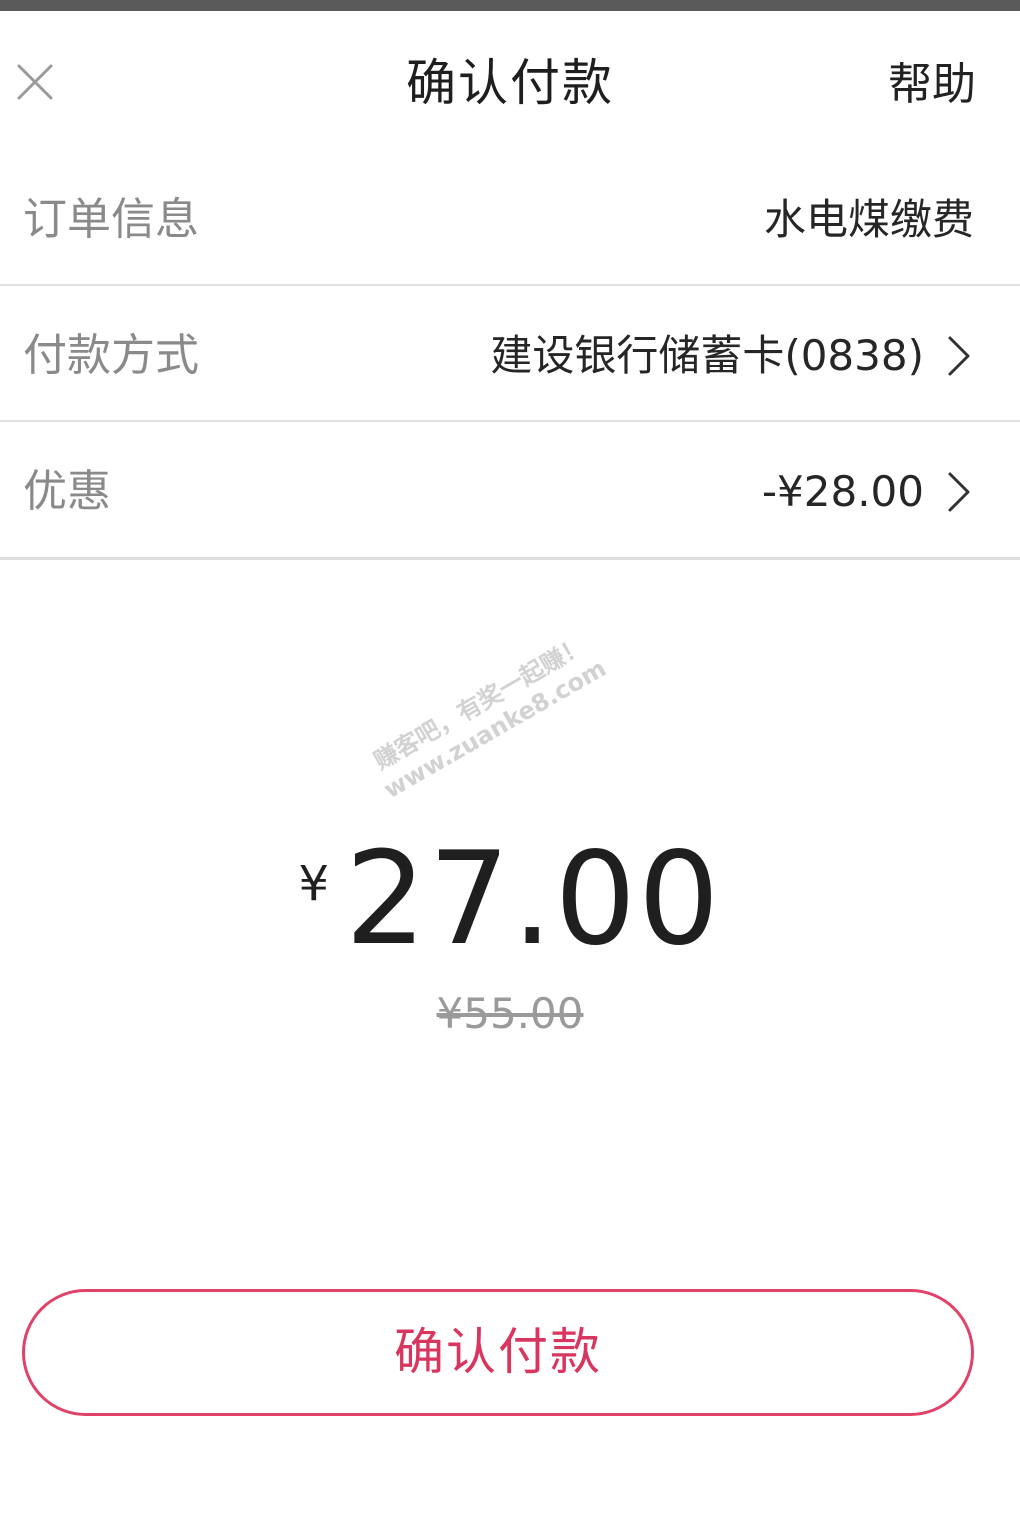 Image resolution: width=1020 pixels, height=1529 pixels. What do you see at coordinates (498, 1352) in the screenshot?
I see `confirm-payment-button: 确认付款` at bounding box center [498, 1352].